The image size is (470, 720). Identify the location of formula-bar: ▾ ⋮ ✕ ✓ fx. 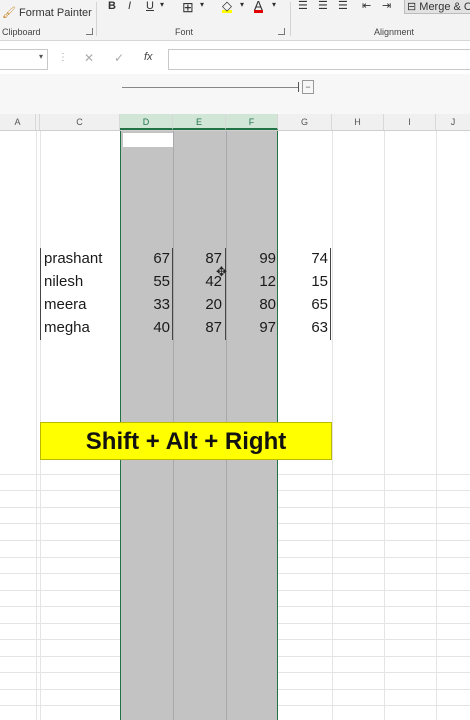
(235, 59).